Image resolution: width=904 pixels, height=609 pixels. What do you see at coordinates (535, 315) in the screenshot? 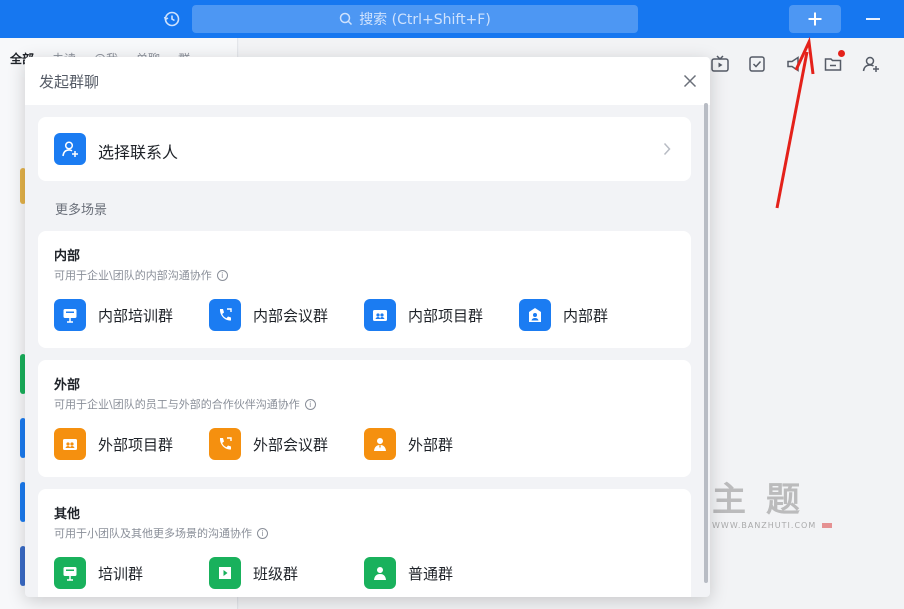
I see `internal-group-icon` at bounding box center [535, 315].